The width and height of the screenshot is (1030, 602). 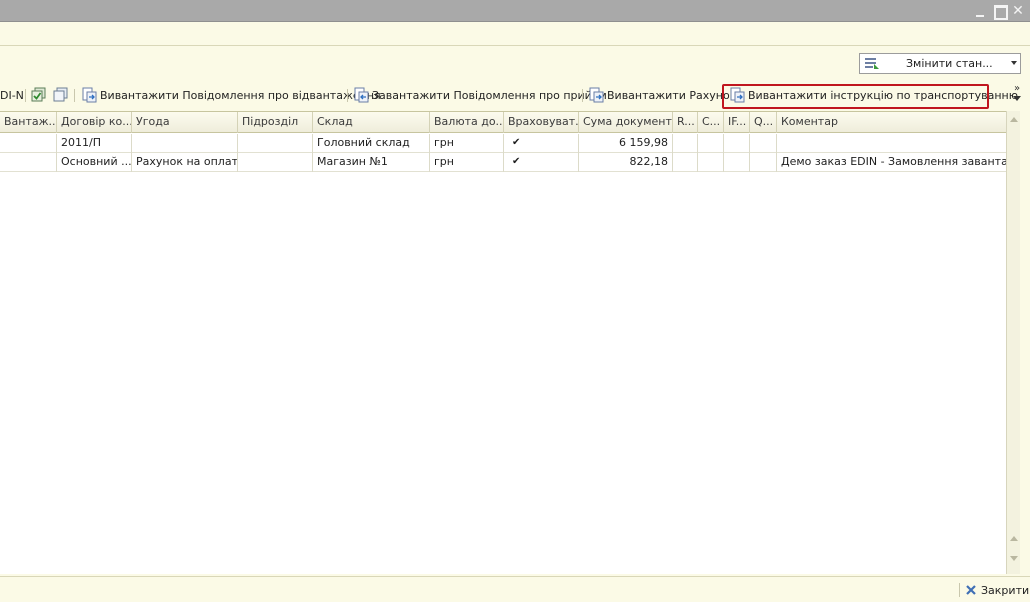 What do you see at coordinates (1017, 88) in the screenshot?
I see `double-chevron-icon: »` at bounding box center [1017, 88].